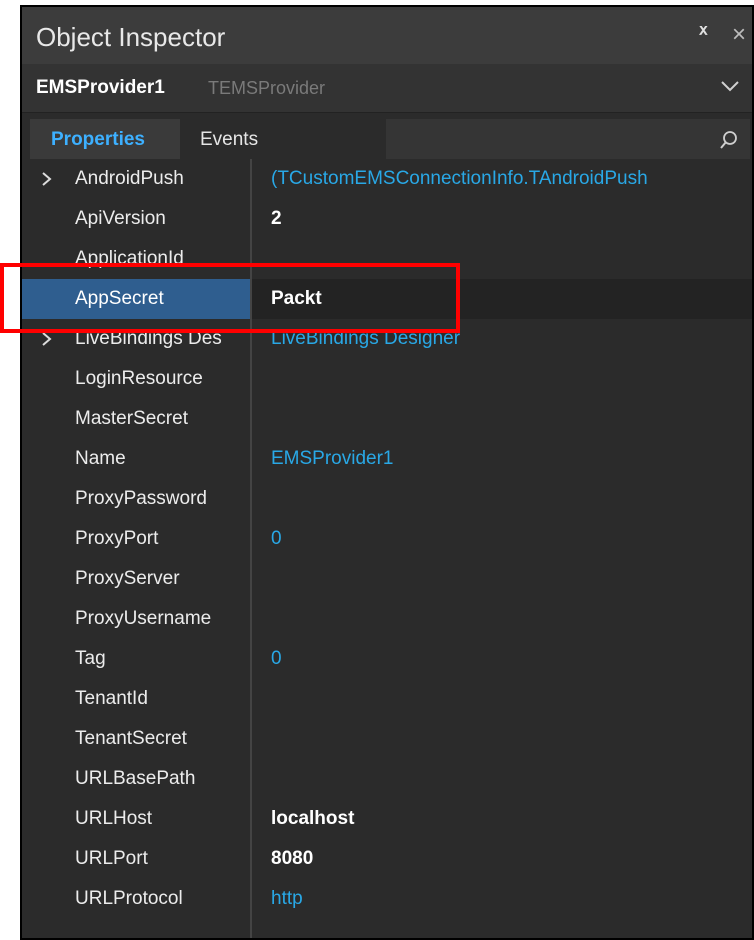 The image size is (754, 940). What do you see at coordinates (365, 339) in the screenshot?
I see `property-value: LiveBindings Designer` at bounding box center [365, 339].